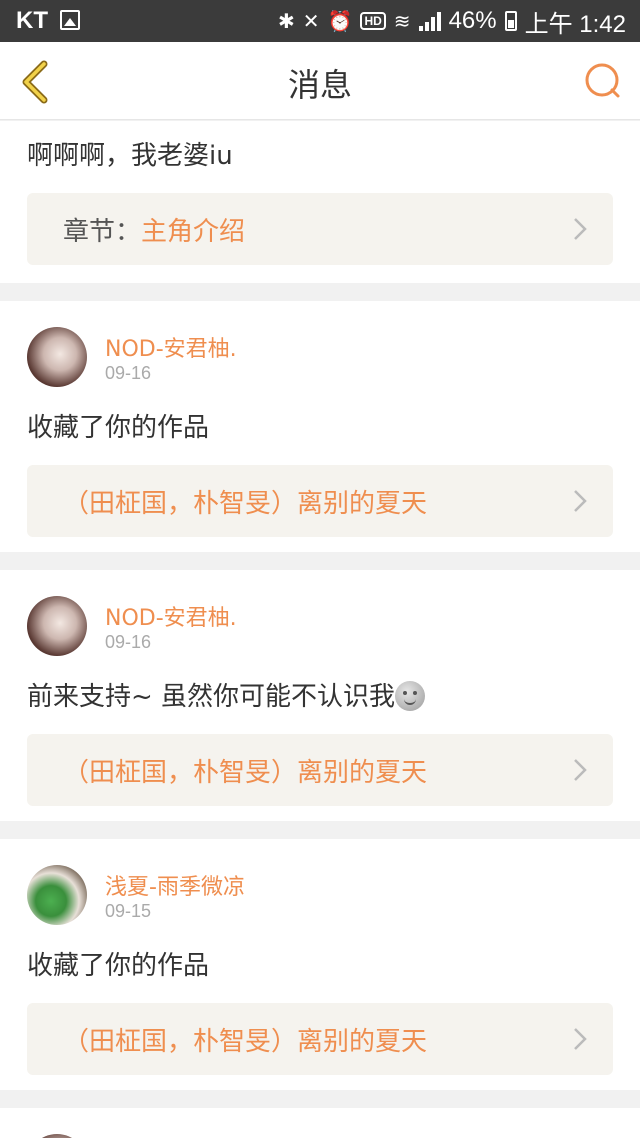 This screenshot has height=1138, width=640. What do you see at coordinates (311, 21) in the screenshot?
I see `mute-icon: ✕` at bounding box center [311, 21].